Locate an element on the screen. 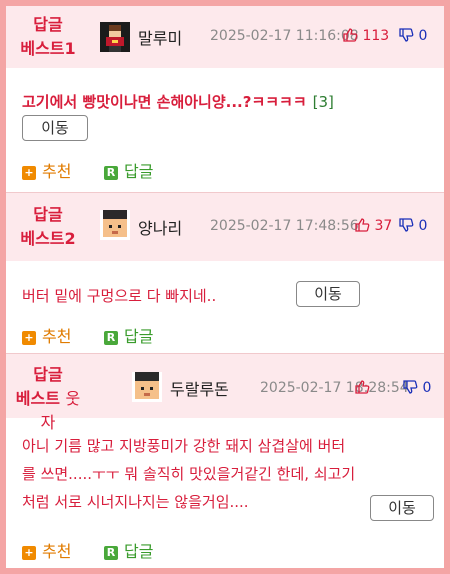  comment-count: [3] is located at coordinates (323, 102).